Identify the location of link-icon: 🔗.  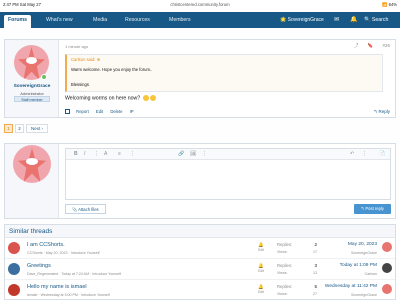
(181, 154).